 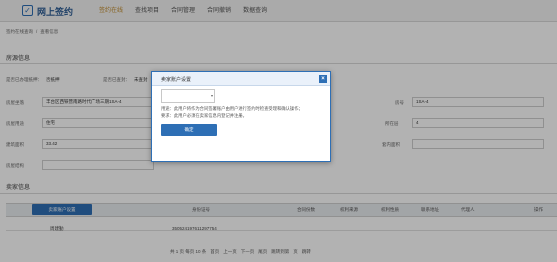 What do you see at coordinates (211, 95) in the screenshot?
I see `chevron-down-icon: ▾` at bounding box center [211, 95].